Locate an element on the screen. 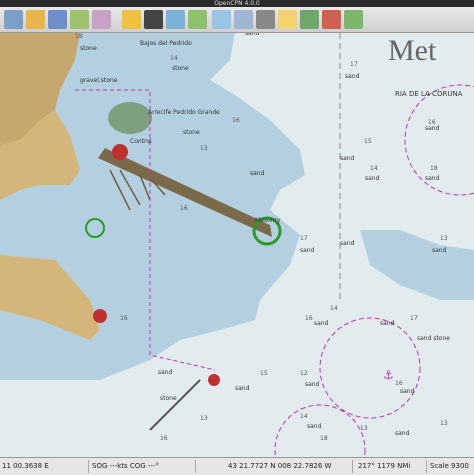 This screenshot has width=474, height=475. status-sog: SOG ---kts COG ---° is located at coordinates (125, 466).